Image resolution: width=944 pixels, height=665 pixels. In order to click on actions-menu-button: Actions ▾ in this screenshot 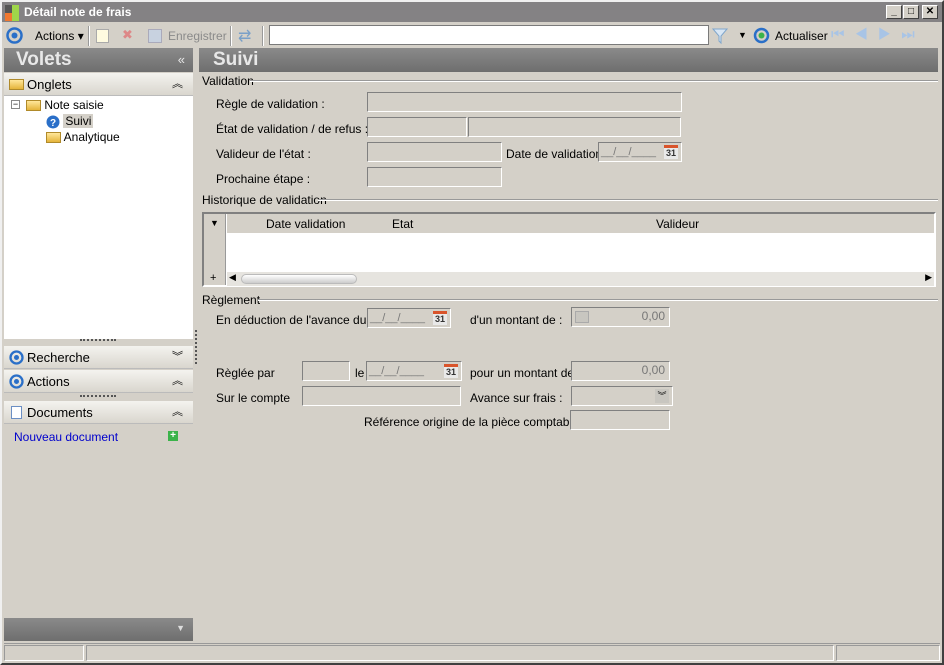, I will do `click(59, 36)`.